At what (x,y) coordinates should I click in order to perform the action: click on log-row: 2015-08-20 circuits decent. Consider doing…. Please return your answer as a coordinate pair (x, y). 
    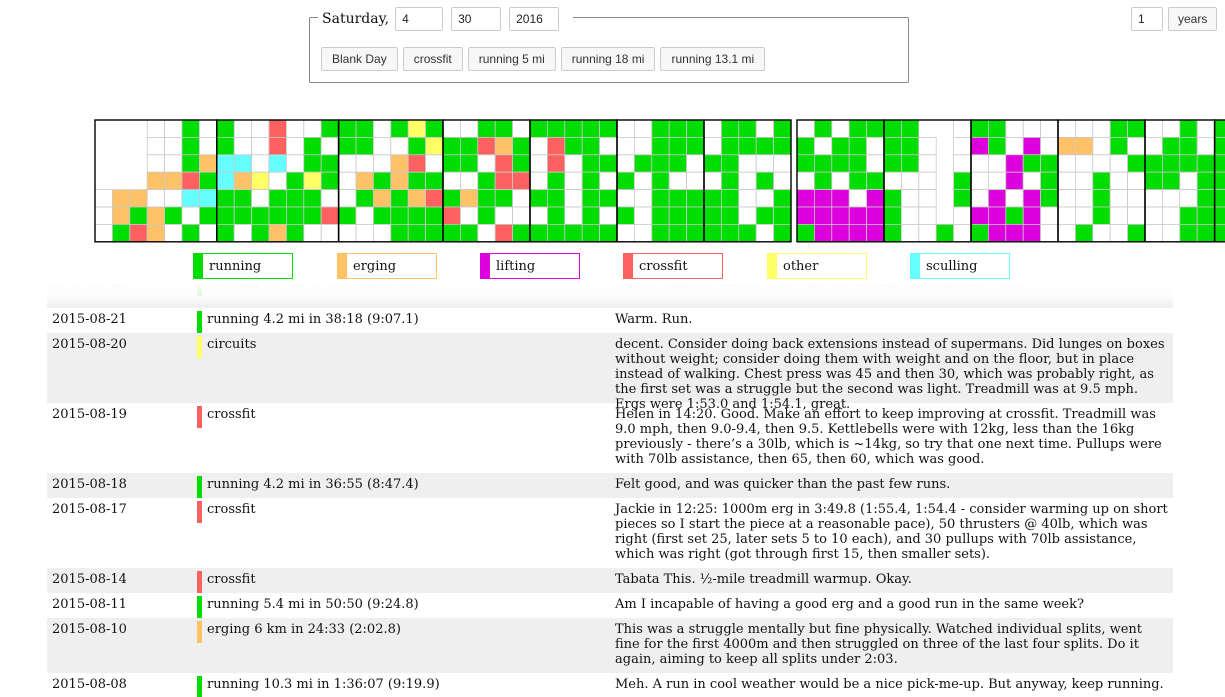
    Looking at the image, I should click on (610, 372).